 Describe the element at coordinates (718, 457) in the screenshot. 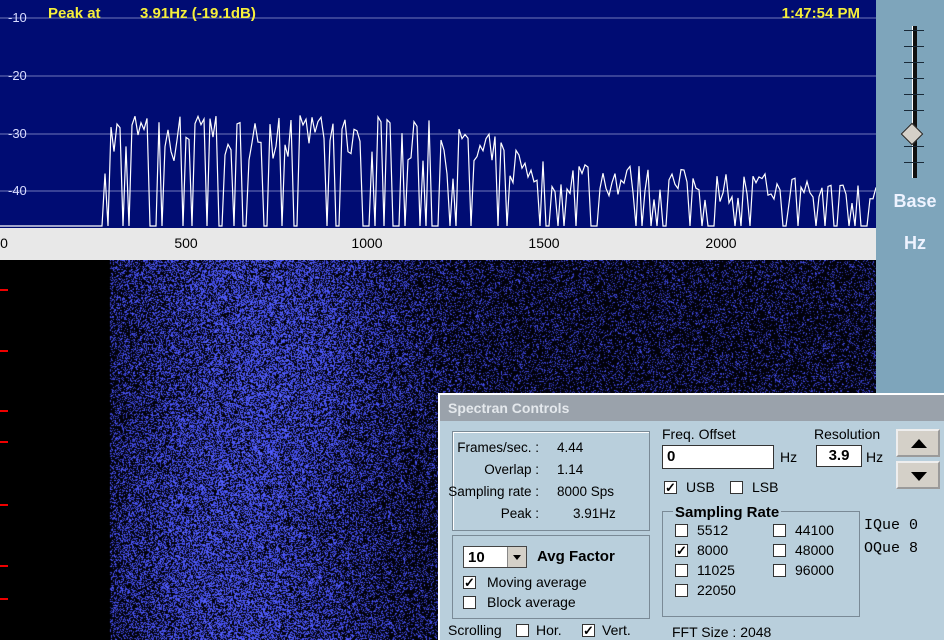

I see `freq-offset-input: 0` at that location.